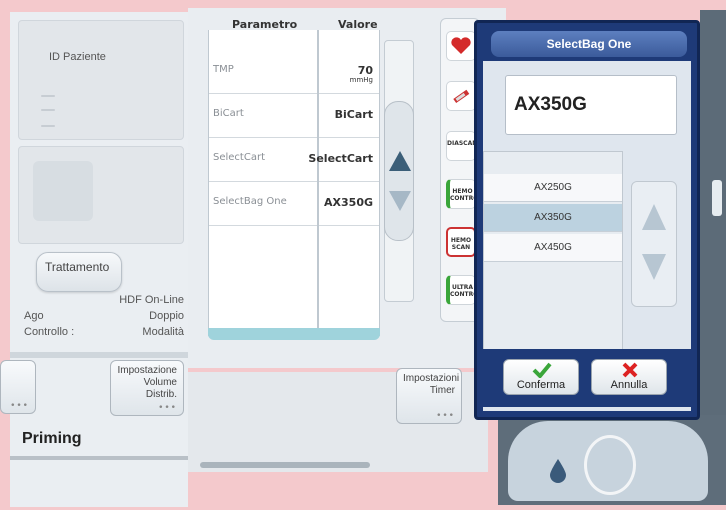 The image size is (726, 510). I want to click on treatment-button: Trattamento, so click(79, 272).